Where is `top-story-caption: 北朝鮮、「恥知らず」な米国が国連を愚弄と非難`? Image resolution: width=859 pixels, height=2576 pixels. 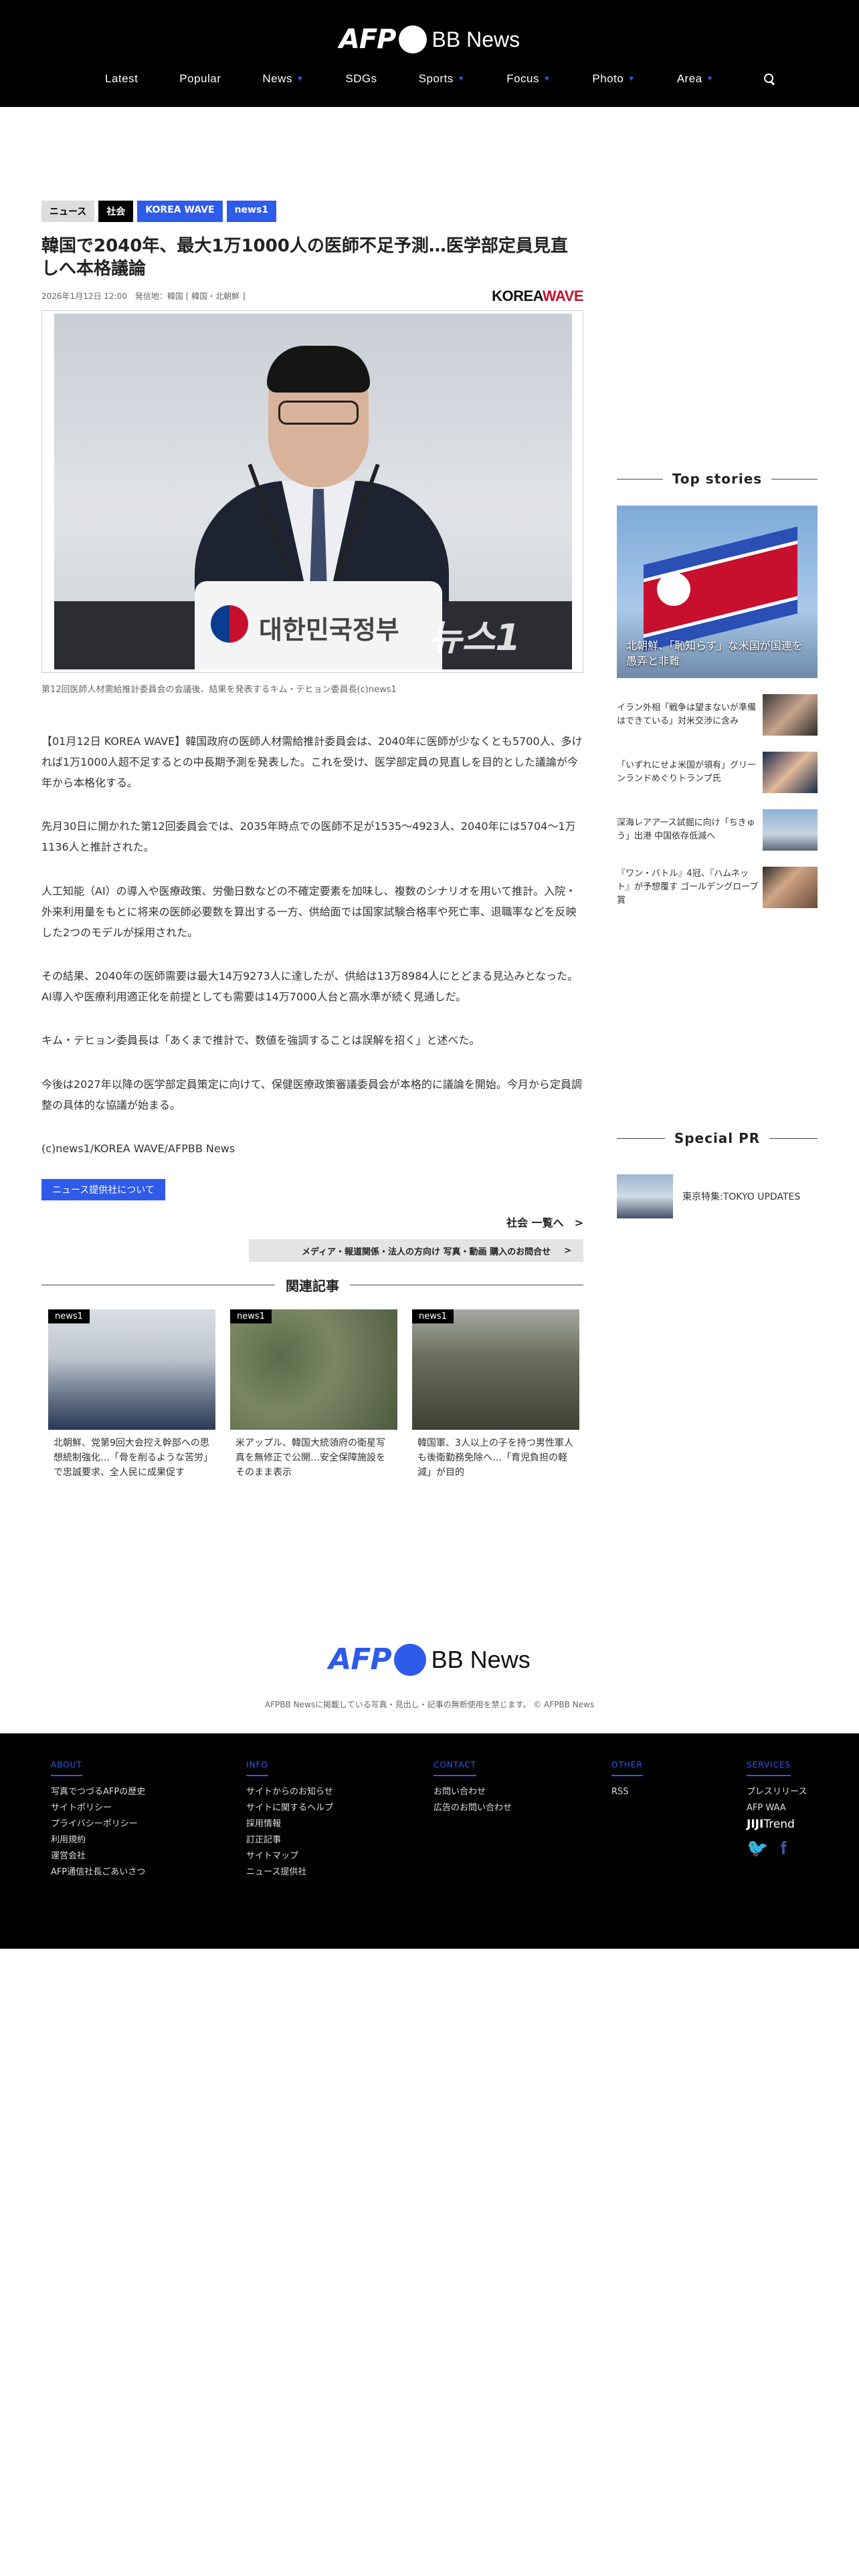
top-story-caption: 北朝鮮、「恥知らず」な米国が国連を愚弄と非難 is located at coordinates (715, 653).